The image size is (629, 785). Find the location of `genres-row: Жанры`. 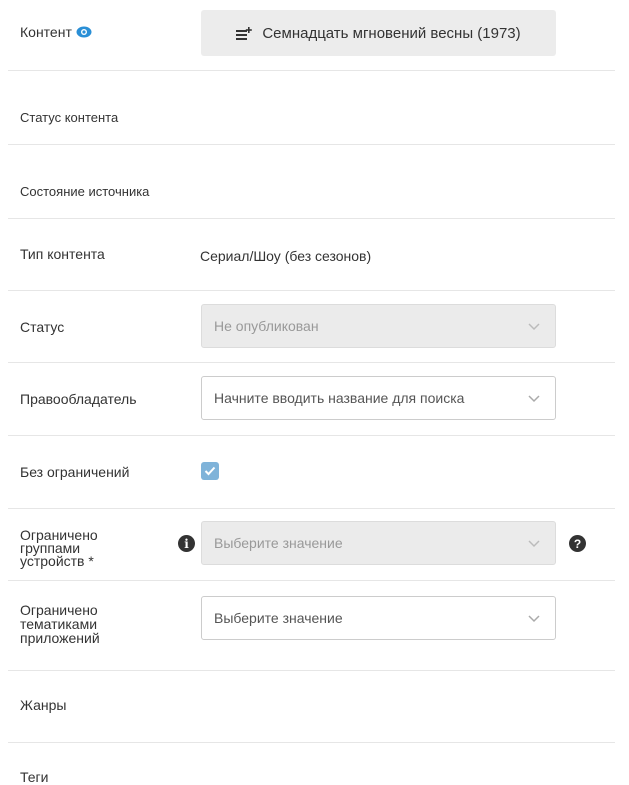

genres-row: Жанры is located at coordinates (311, 707).